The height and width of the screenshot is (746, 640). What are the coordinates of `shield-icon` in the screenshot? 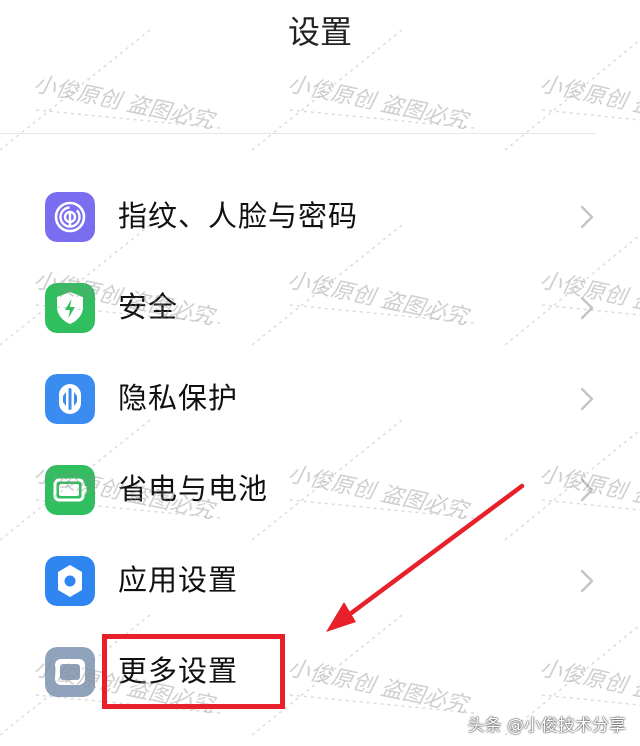 It's located at (70, 308).